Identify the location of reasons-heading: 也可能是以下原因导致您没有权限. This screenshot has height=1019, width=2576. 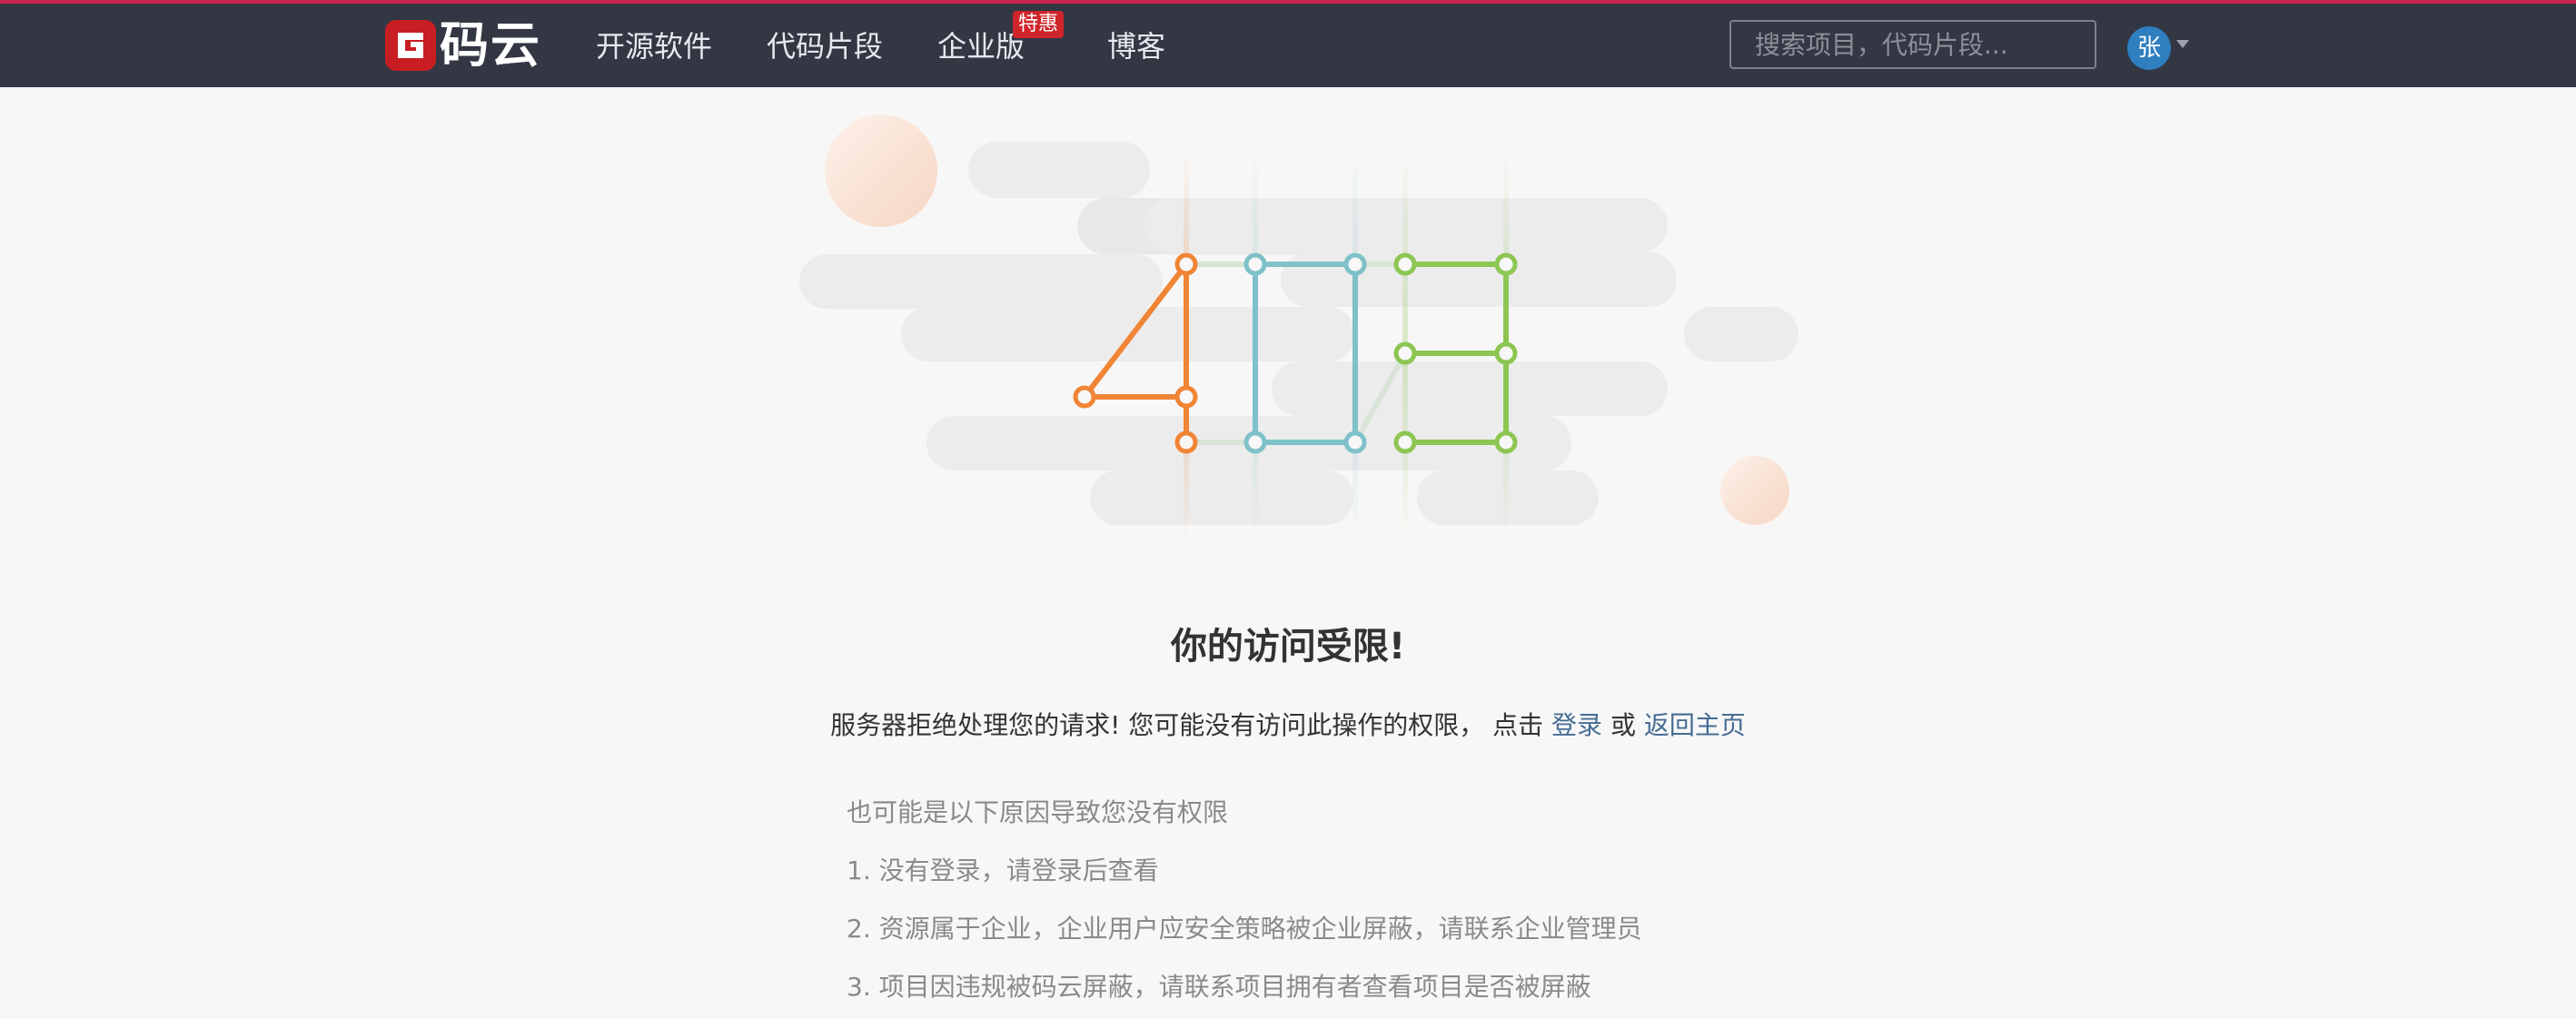
(1038, 812).